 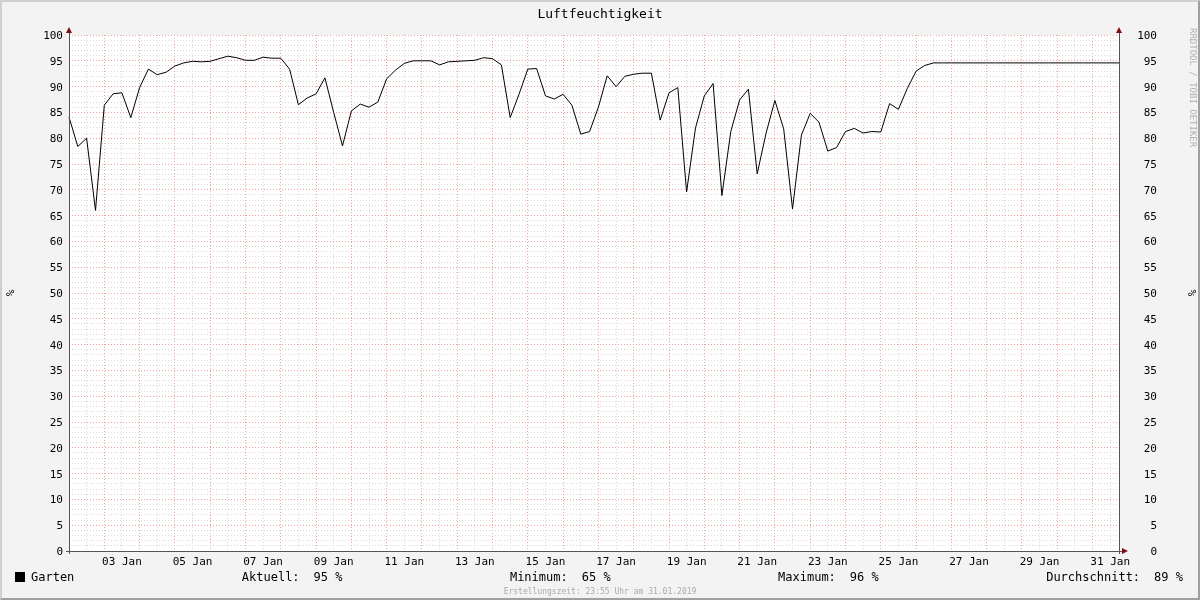 I want to click on x-tick-label: 11 Jan, so click(x=404, y=561).